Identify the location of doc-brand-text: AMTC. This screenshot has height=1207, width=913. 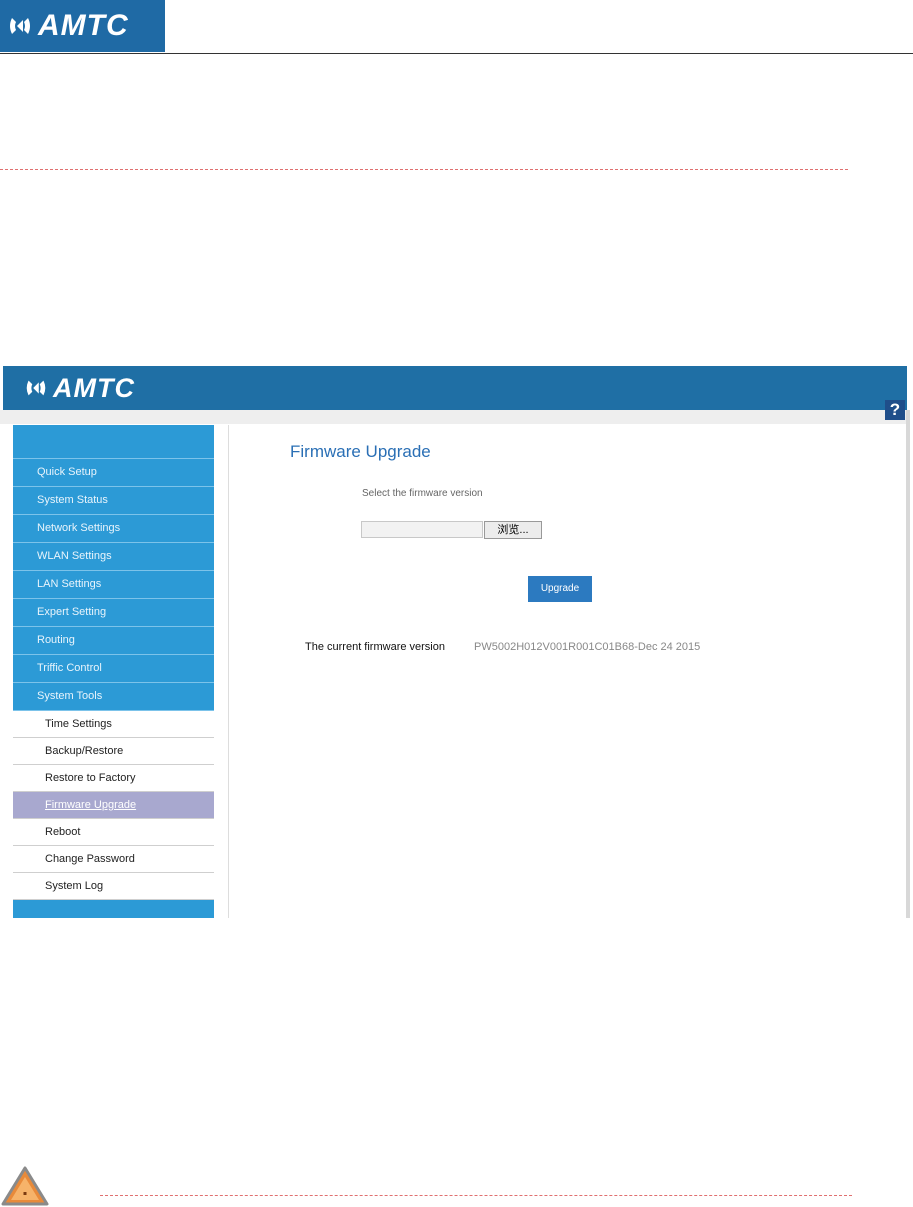
(83, 25).